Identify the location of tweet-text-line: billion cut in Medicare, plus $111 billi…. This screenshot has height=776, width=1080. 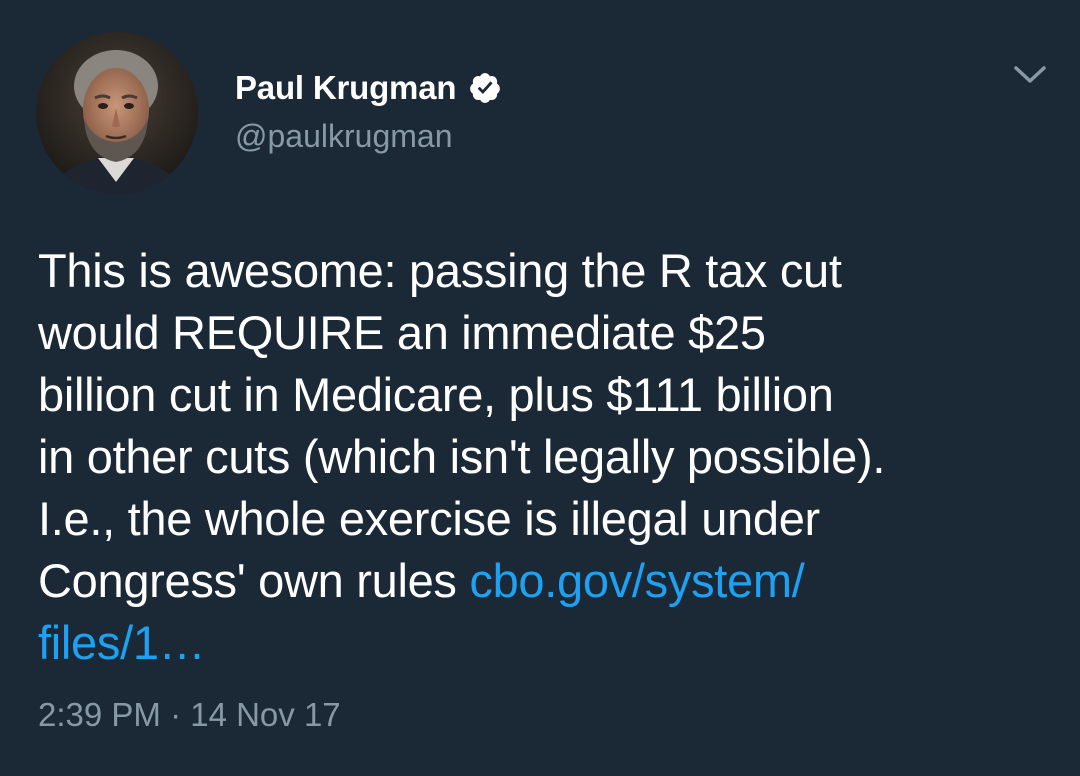
(436, 394).